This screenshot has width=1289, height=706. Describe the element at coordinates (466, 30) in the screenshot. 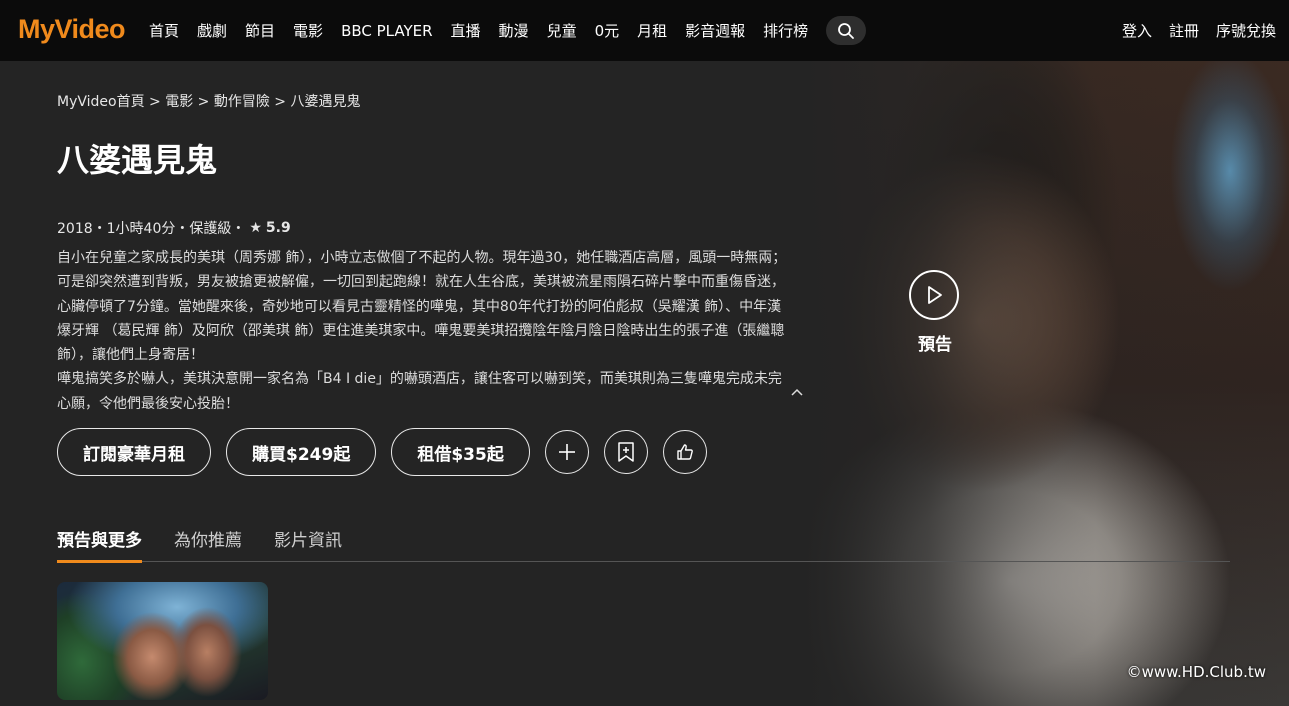

I see `nav-item-live: 直播` at that location.